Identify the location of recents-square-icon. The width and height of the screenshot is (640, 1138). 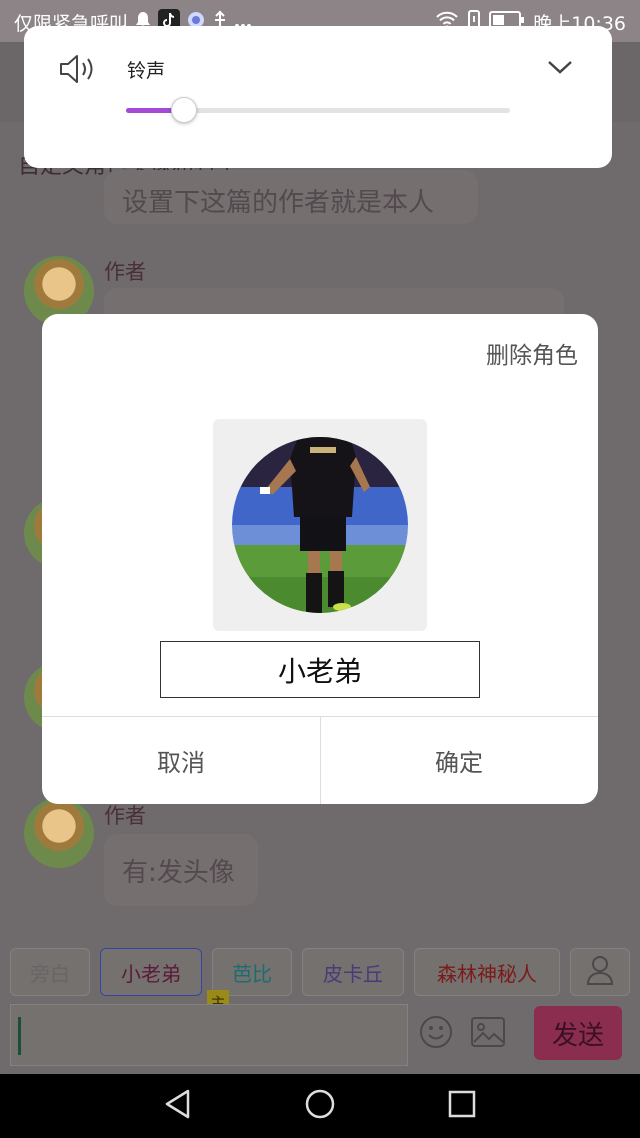
(462, 1106).